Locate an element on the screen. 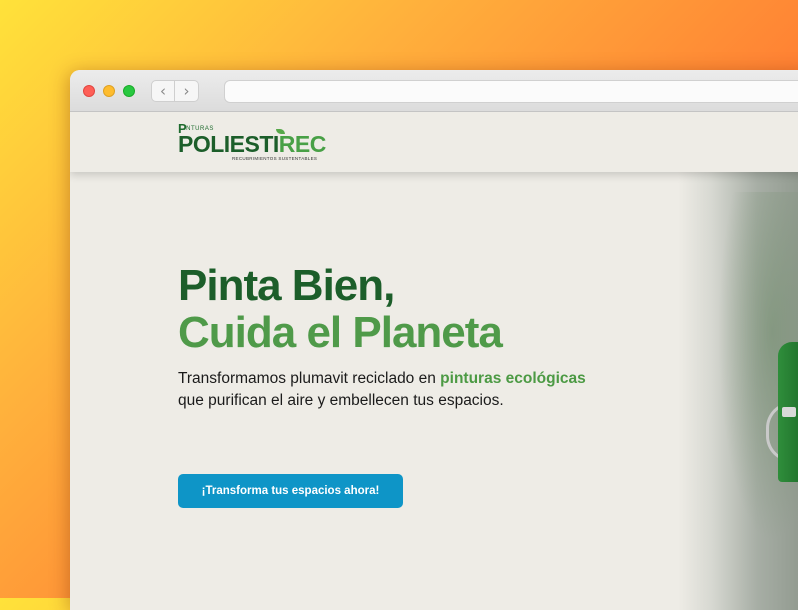  forward-button: › is located at coordinates (187, 91).